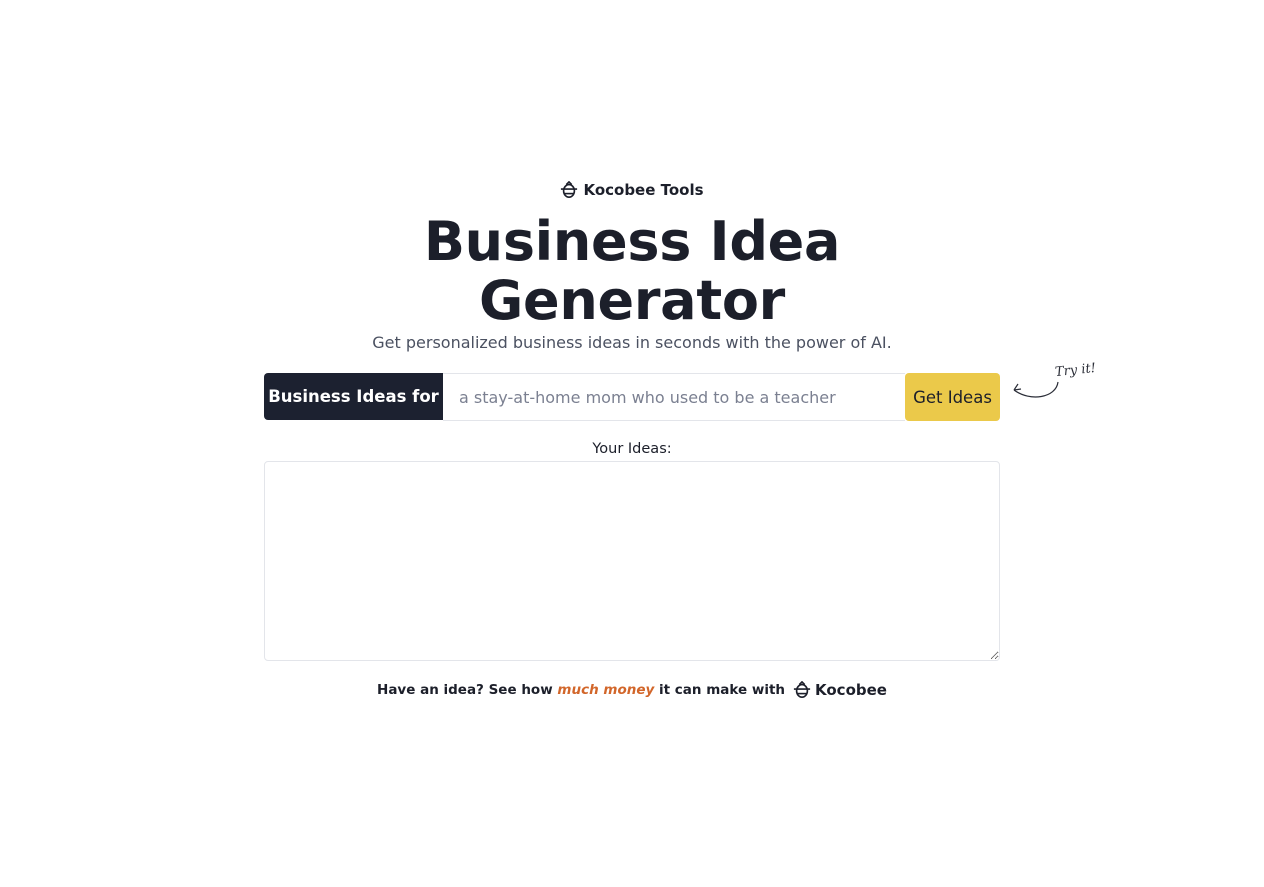 Image resolution: width=1264 pixels, height=887 pixels. Describe the element at coordinates (467, 690) in the screenshot. I see `footer-text-before: Have an idea? See how` at that location.